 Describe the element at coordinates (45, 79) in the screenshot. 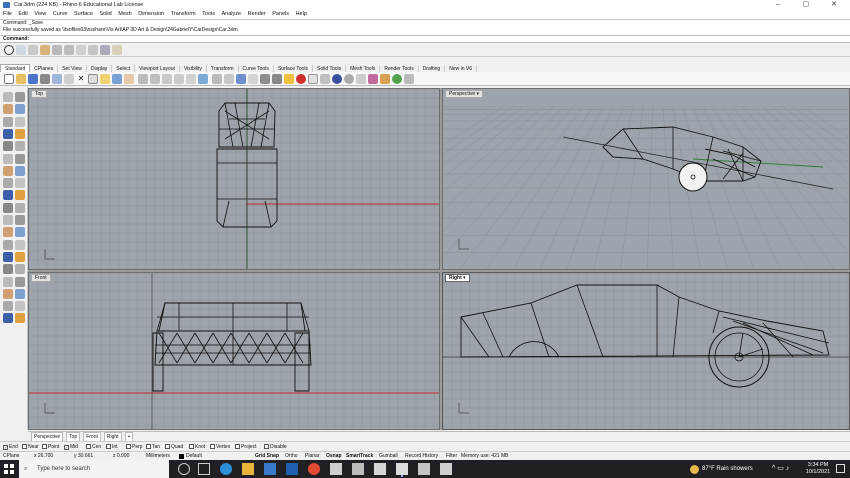

I see `print-icon` at that location.